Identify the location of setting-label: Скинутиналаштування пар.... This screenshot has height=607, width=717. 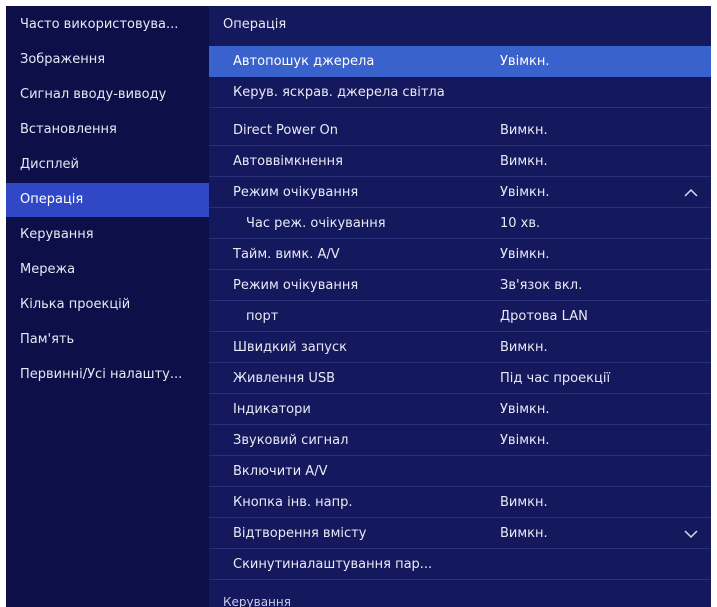
(333, 564).